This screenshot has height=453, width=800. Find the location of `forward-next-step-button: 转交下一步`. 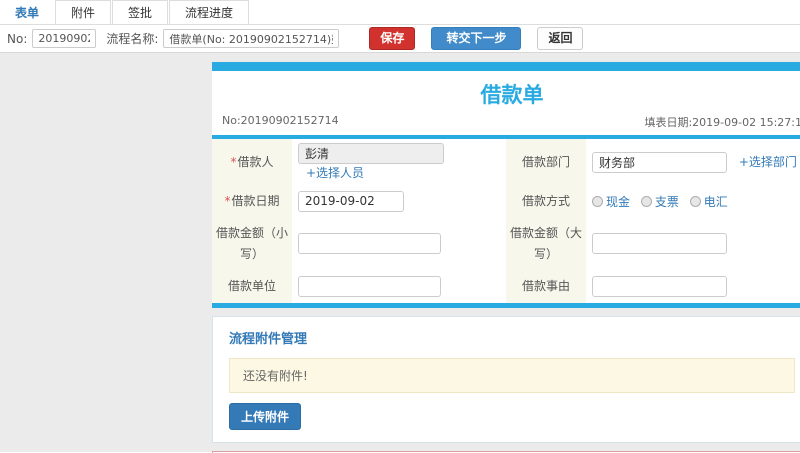

forward-next-step-button: 转交下一步 is located at coordinates (476, 38).